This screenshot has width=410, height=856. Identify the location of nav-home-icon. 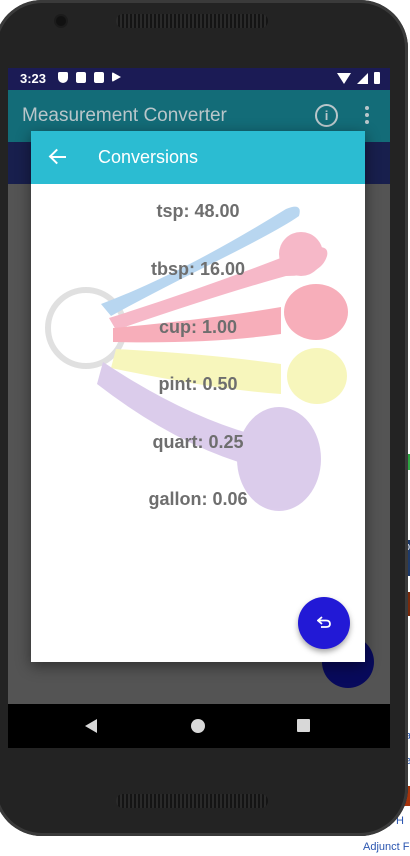
(198, 726).